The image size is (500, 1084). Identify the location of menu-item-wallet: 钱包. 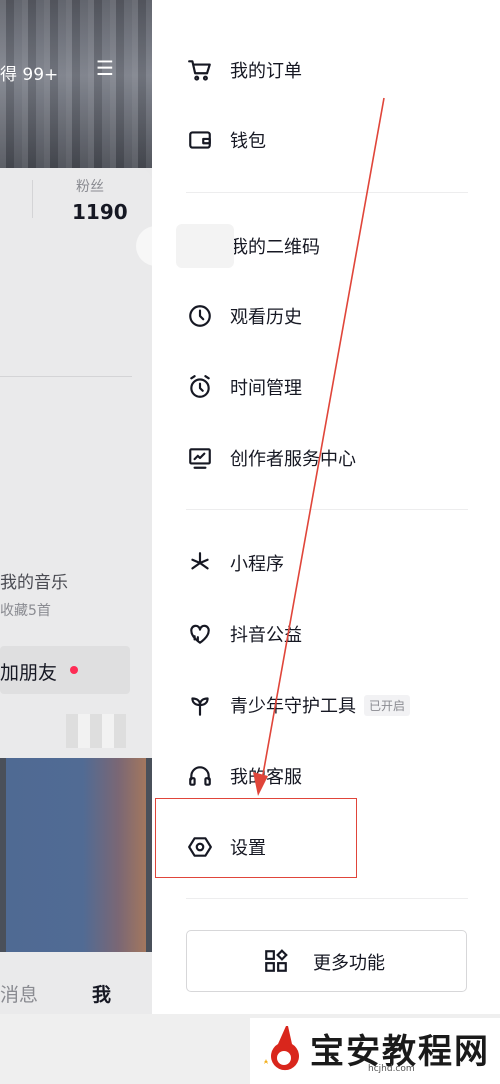
(226, 140).